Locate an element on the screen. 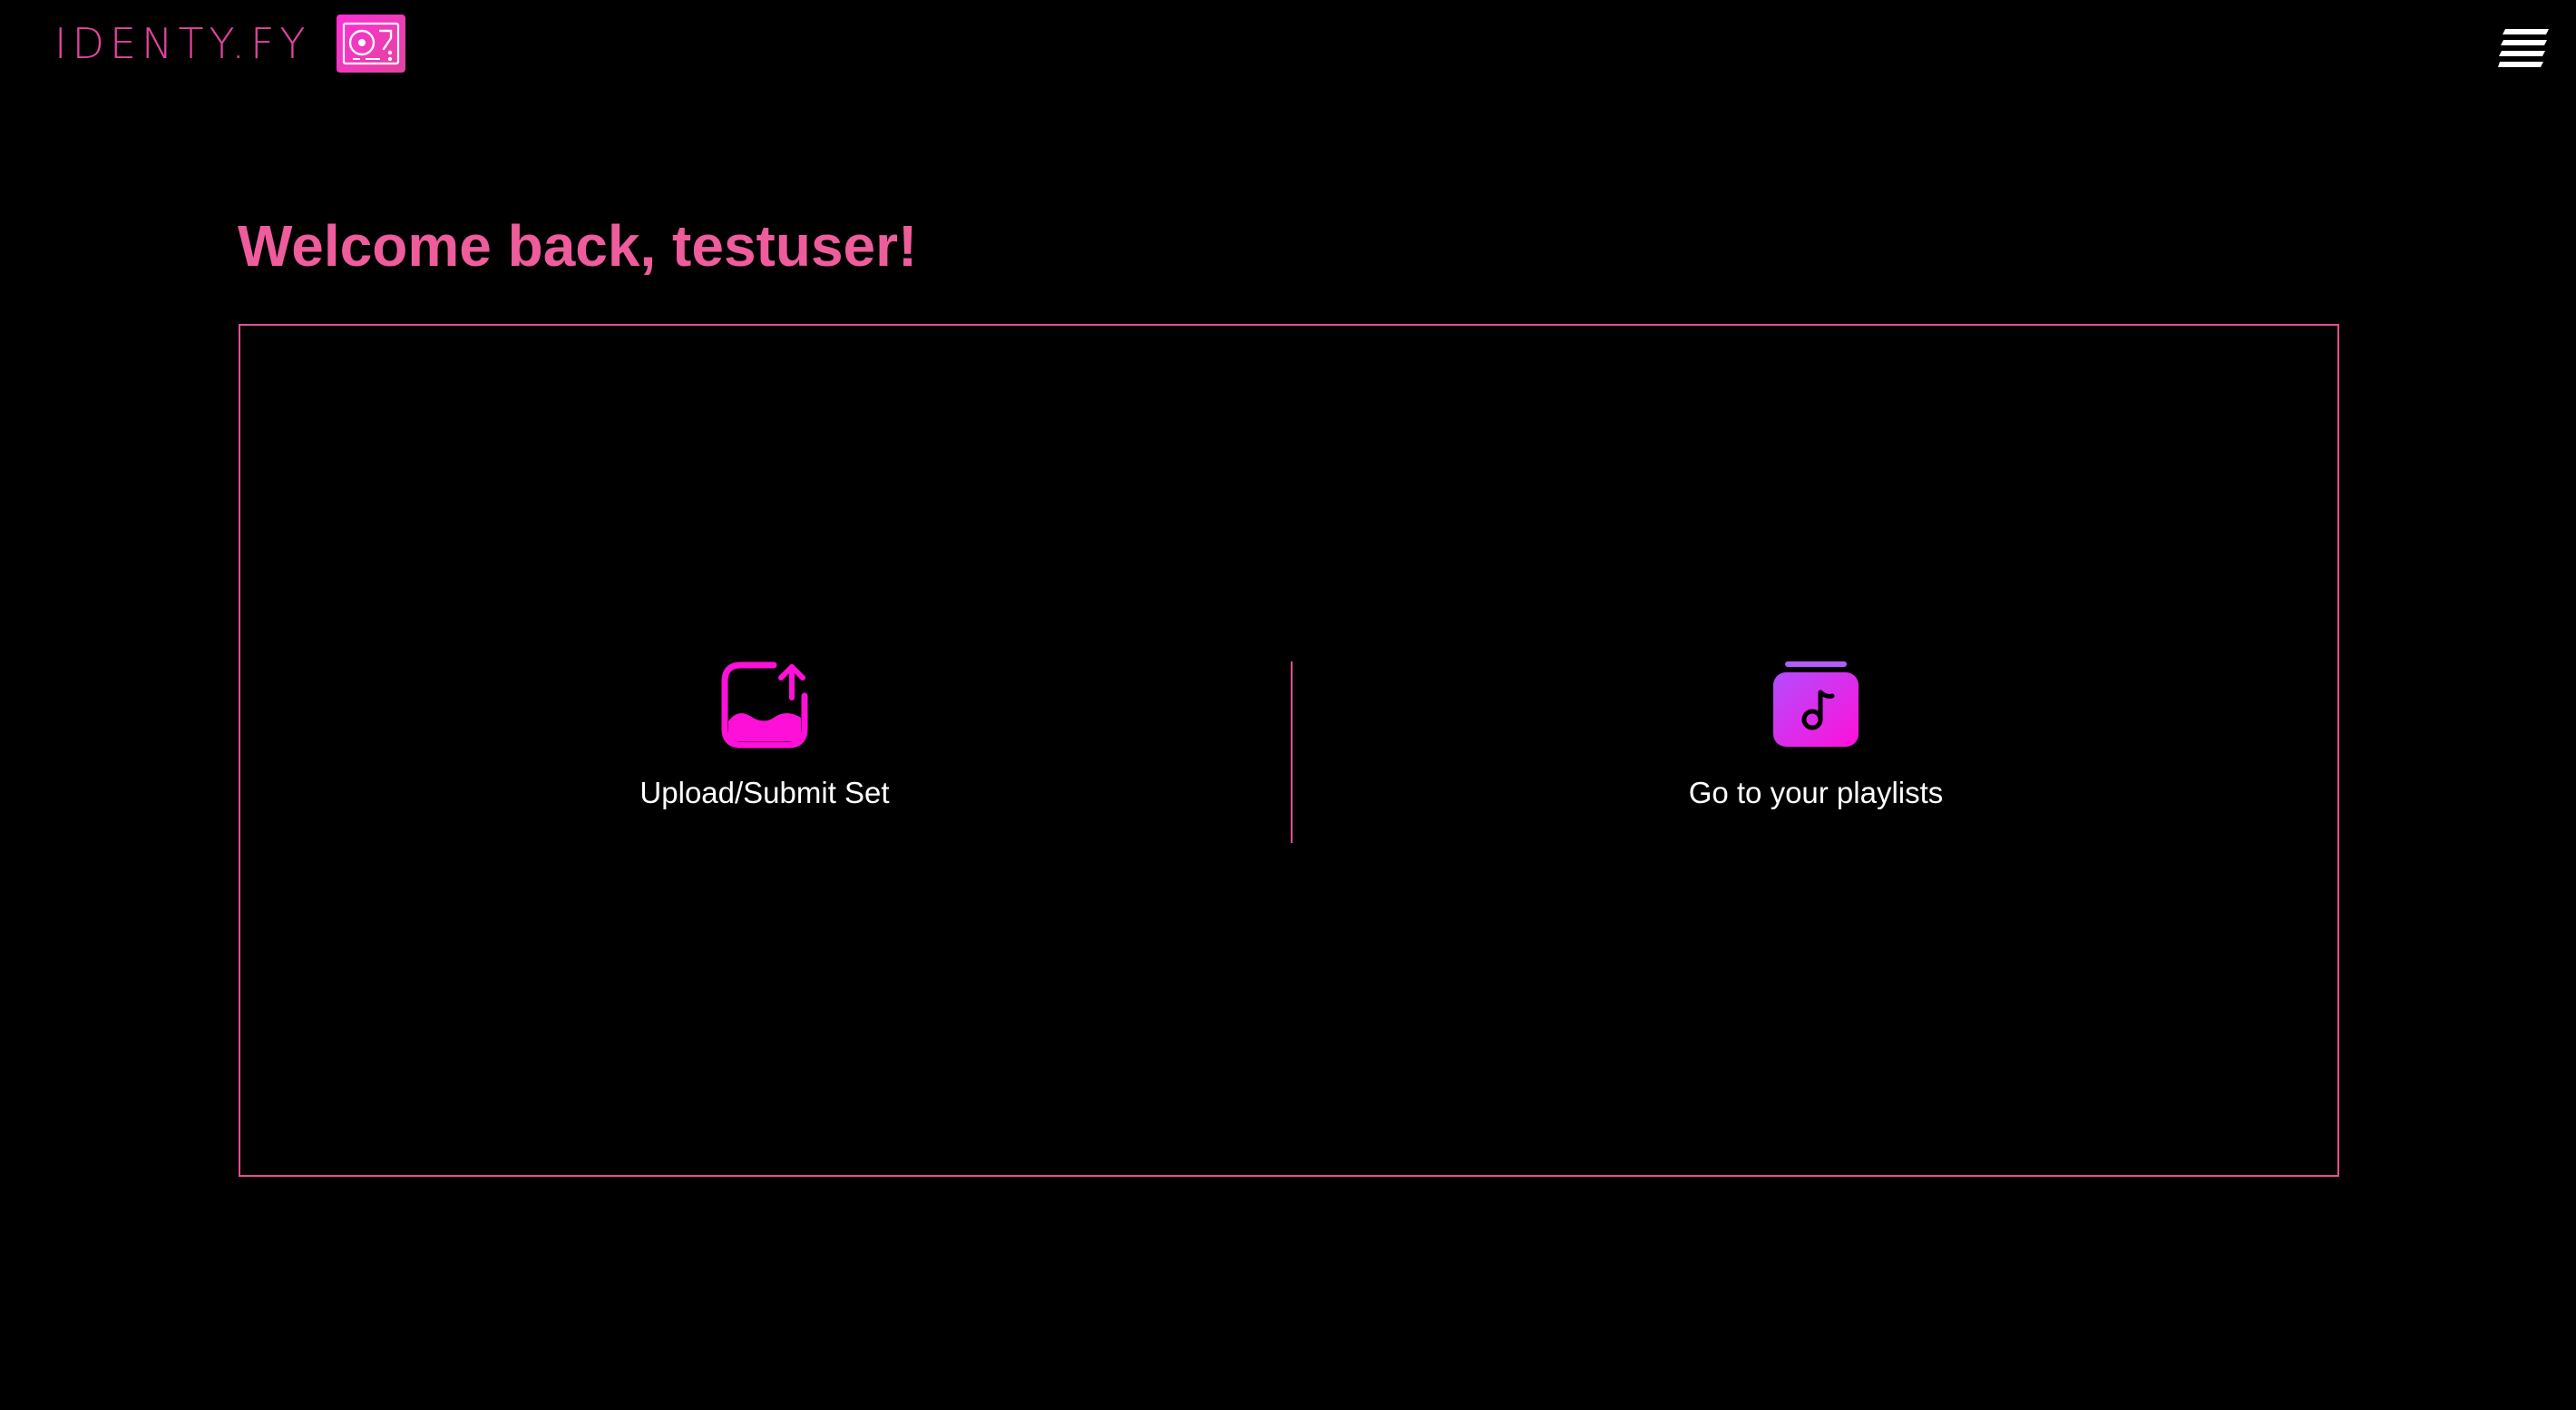 This screenshot has width=2576, height=1410. welcome-heading: Welcome back, testuser! is located at coordinates (578, 246).